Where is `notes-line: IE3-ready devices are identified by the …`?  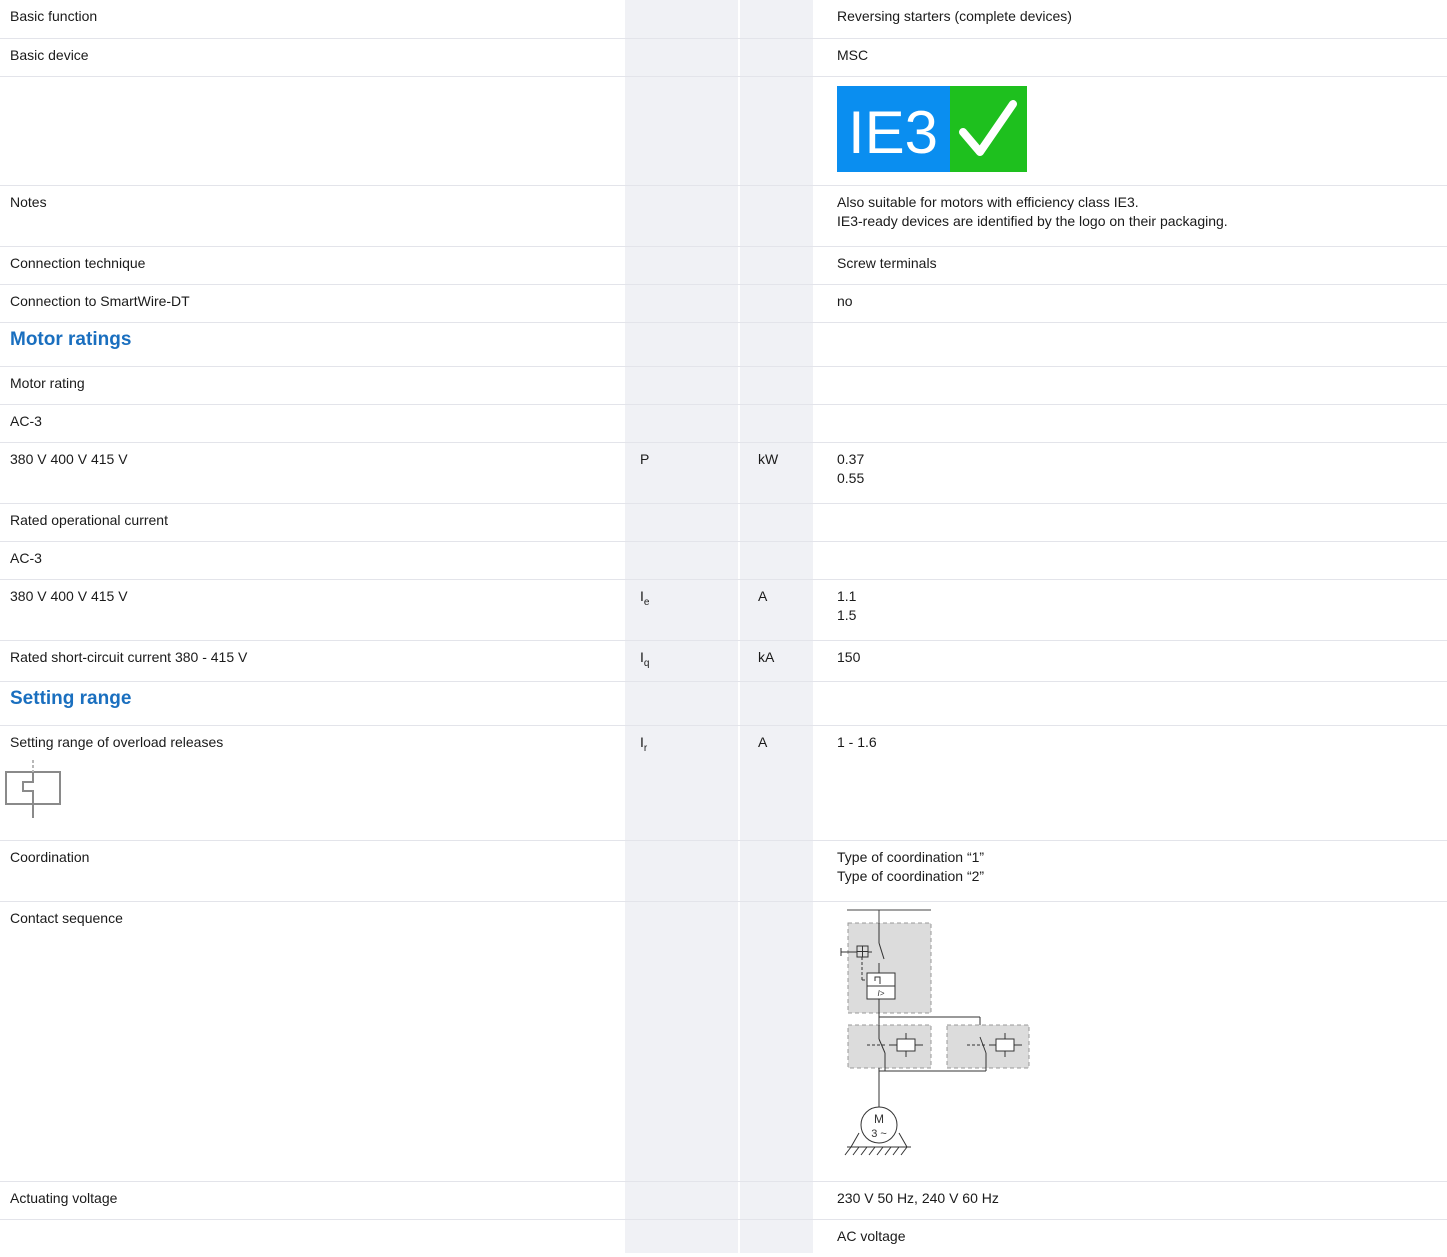
notes-line: IE3-ready devices are identified by the … is located at coordinates (1032, 220).